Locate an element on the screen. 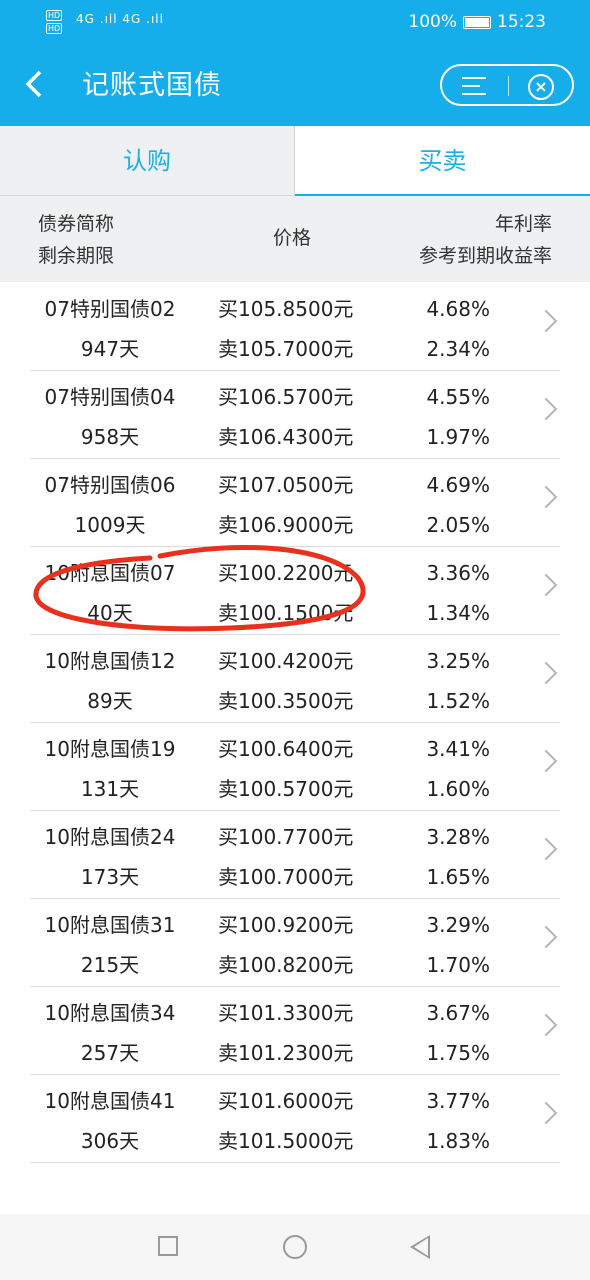 The width and height of the screenshot is (590, 1280). annual-rate: 3.41% is located at coordinates (458, 749).